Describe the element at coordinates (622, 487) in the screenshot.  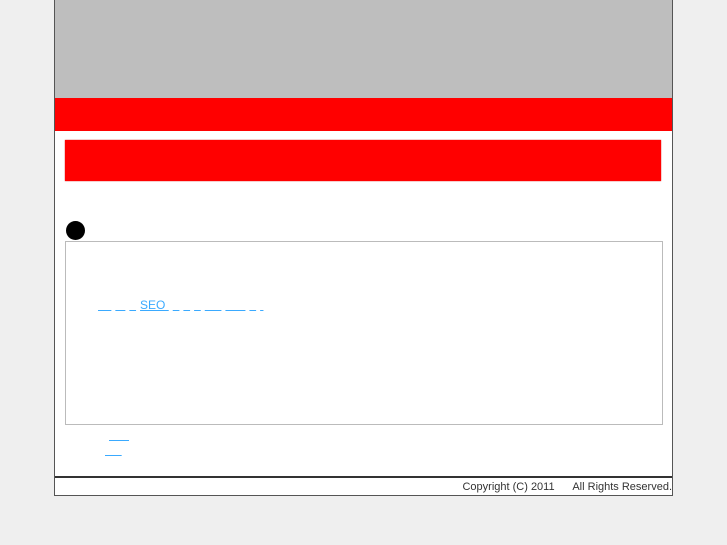
I see `rights-text: All Rights Reserved.` at that location.